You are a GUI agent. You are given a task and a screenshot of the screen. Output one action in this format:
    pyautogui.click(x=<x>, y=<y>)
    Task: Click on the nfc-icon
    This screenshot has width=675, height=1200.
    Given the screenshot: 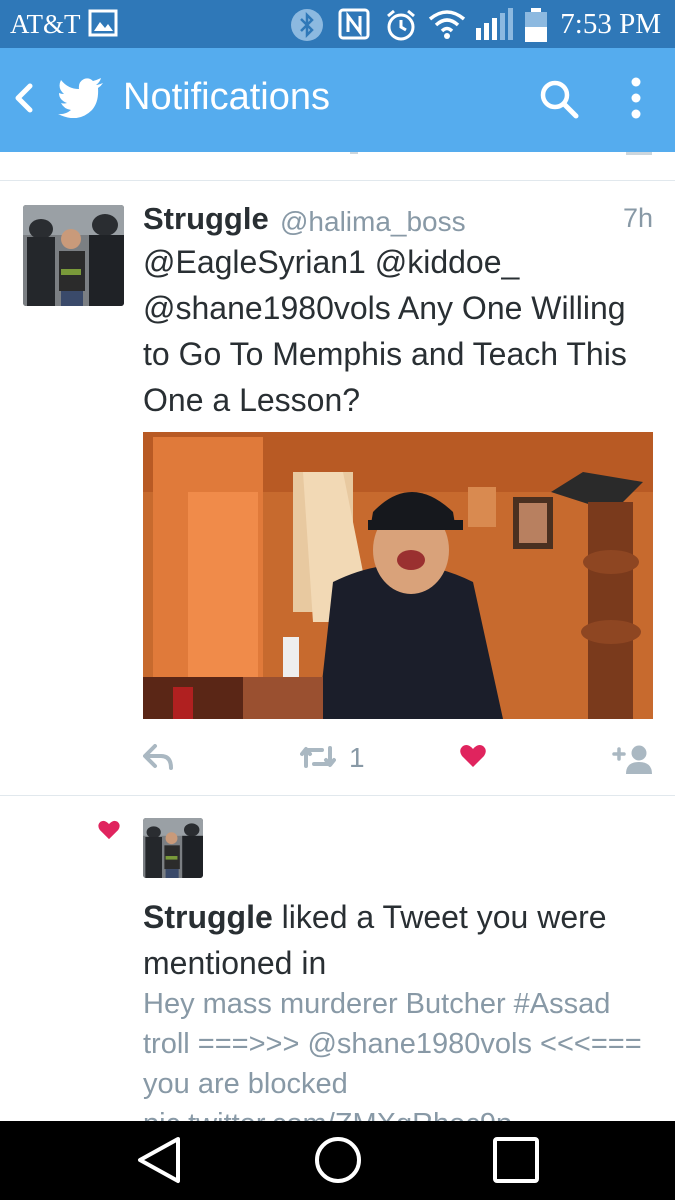 What is the action you would take?
    pyautogui.click(x=354, y=26)
    